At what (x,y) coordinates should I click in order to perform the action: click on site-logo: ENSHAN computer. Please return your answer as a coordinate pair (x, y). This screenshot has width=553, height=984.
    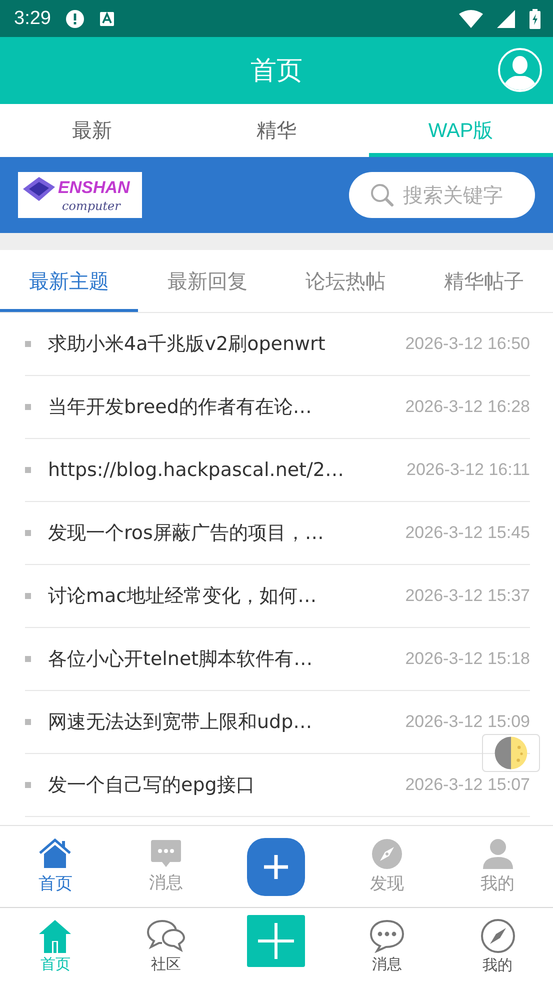
    Looking at the image, I should click on (80, 195).